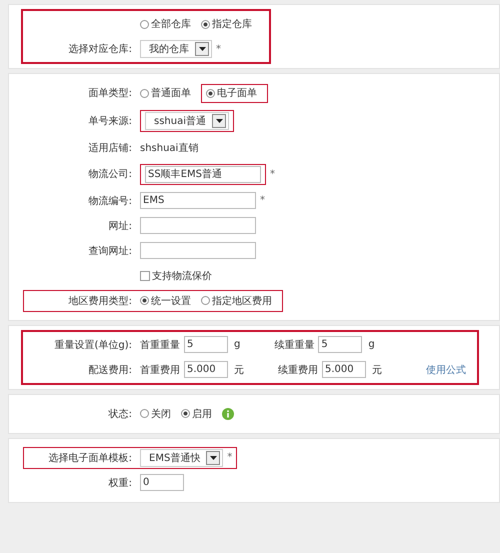 This screenshot has height=553, width=500. What do you see at coordinates (226, 24) in the screenshot?
I see `radio-option: 指定仓库` at bounding box center [226, 24].